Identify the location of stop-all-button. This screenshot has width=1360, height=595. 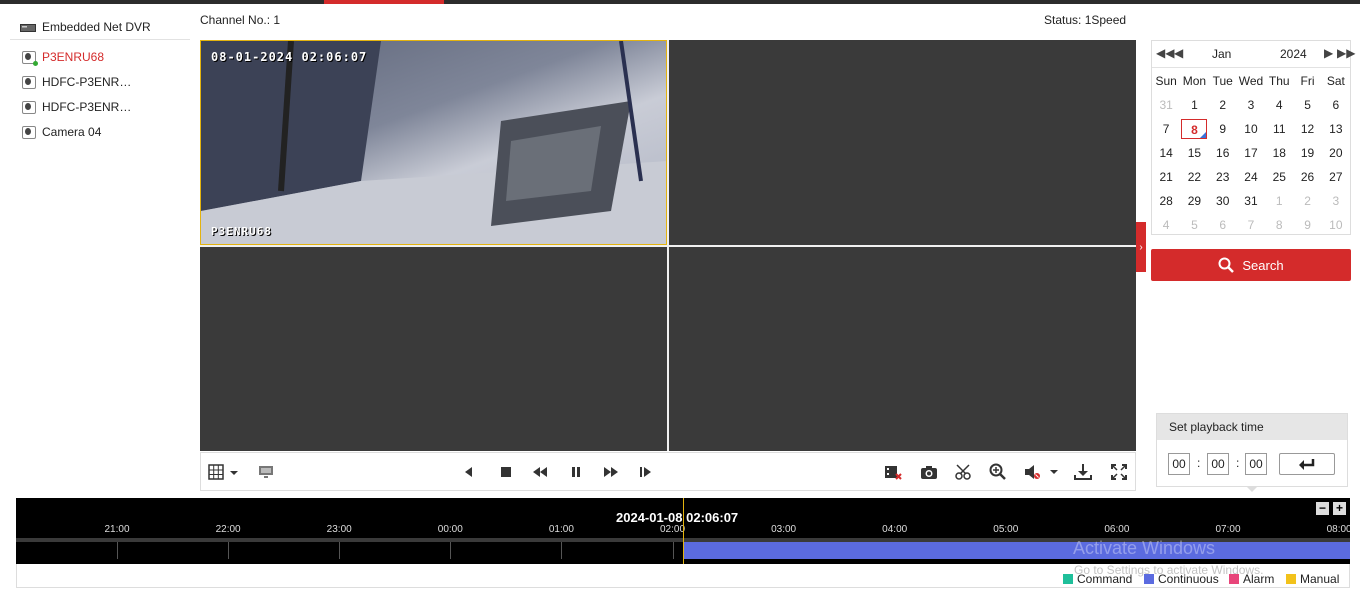
(893, 472).